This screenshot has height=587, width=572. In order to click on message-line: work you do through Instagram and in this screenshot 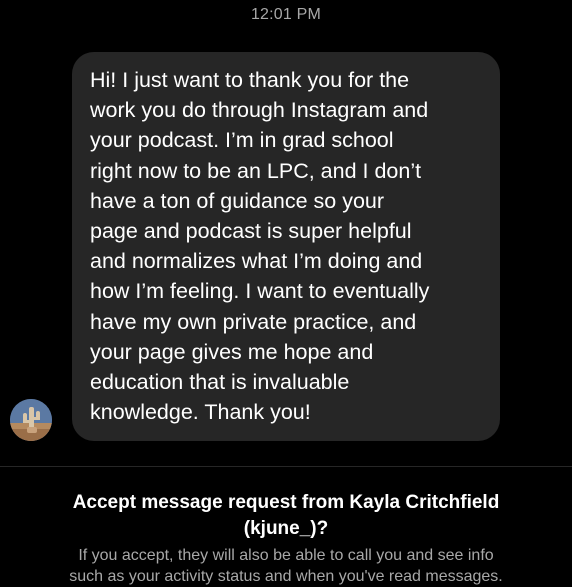, I will do `click(259, 110)`.